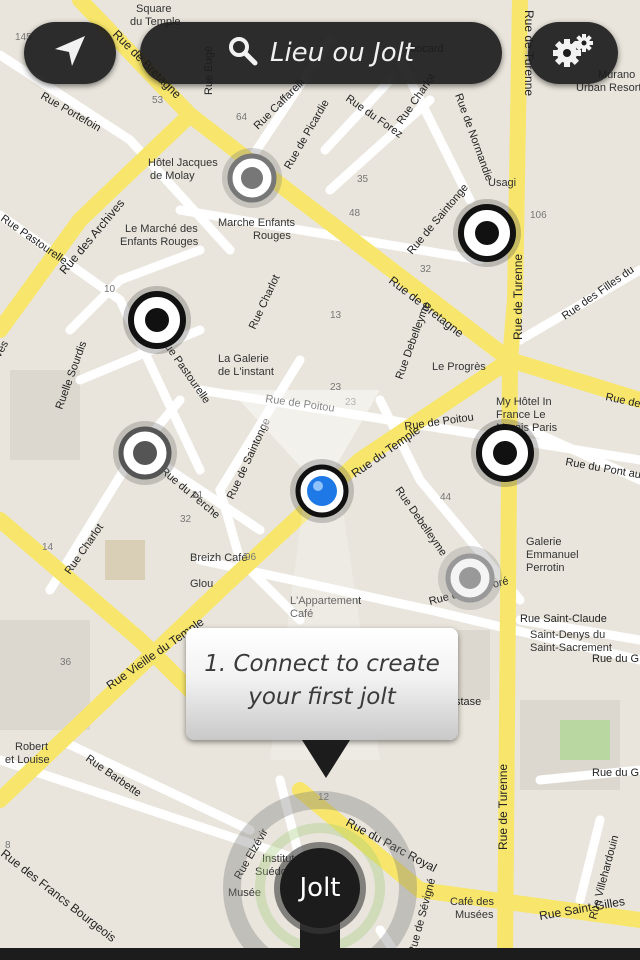 Image resolution: width=640 pixels, height=960 pixels. I want to click on poi-label: Saint-Sacrement, so click(571, 648).